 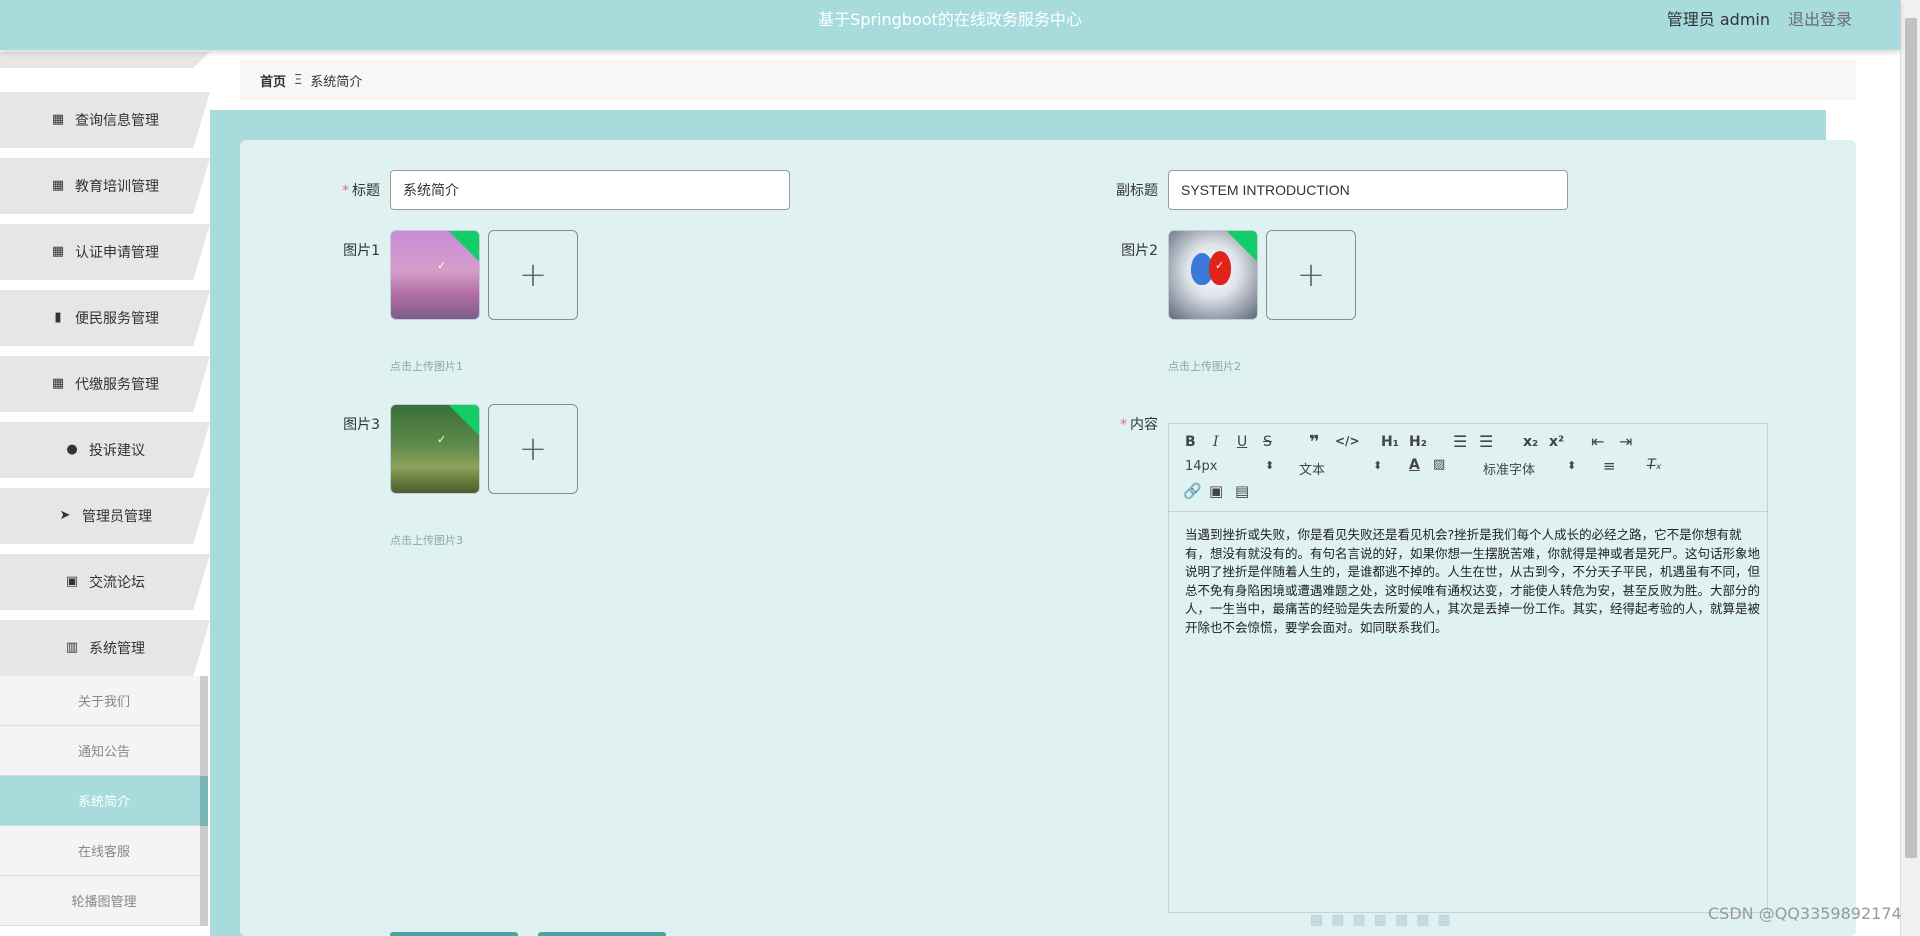 What do you see at coordinates (1911, 438) in the screenshot?
I see `page-scrollbar-thumb` at bounding box center [1911, 438].